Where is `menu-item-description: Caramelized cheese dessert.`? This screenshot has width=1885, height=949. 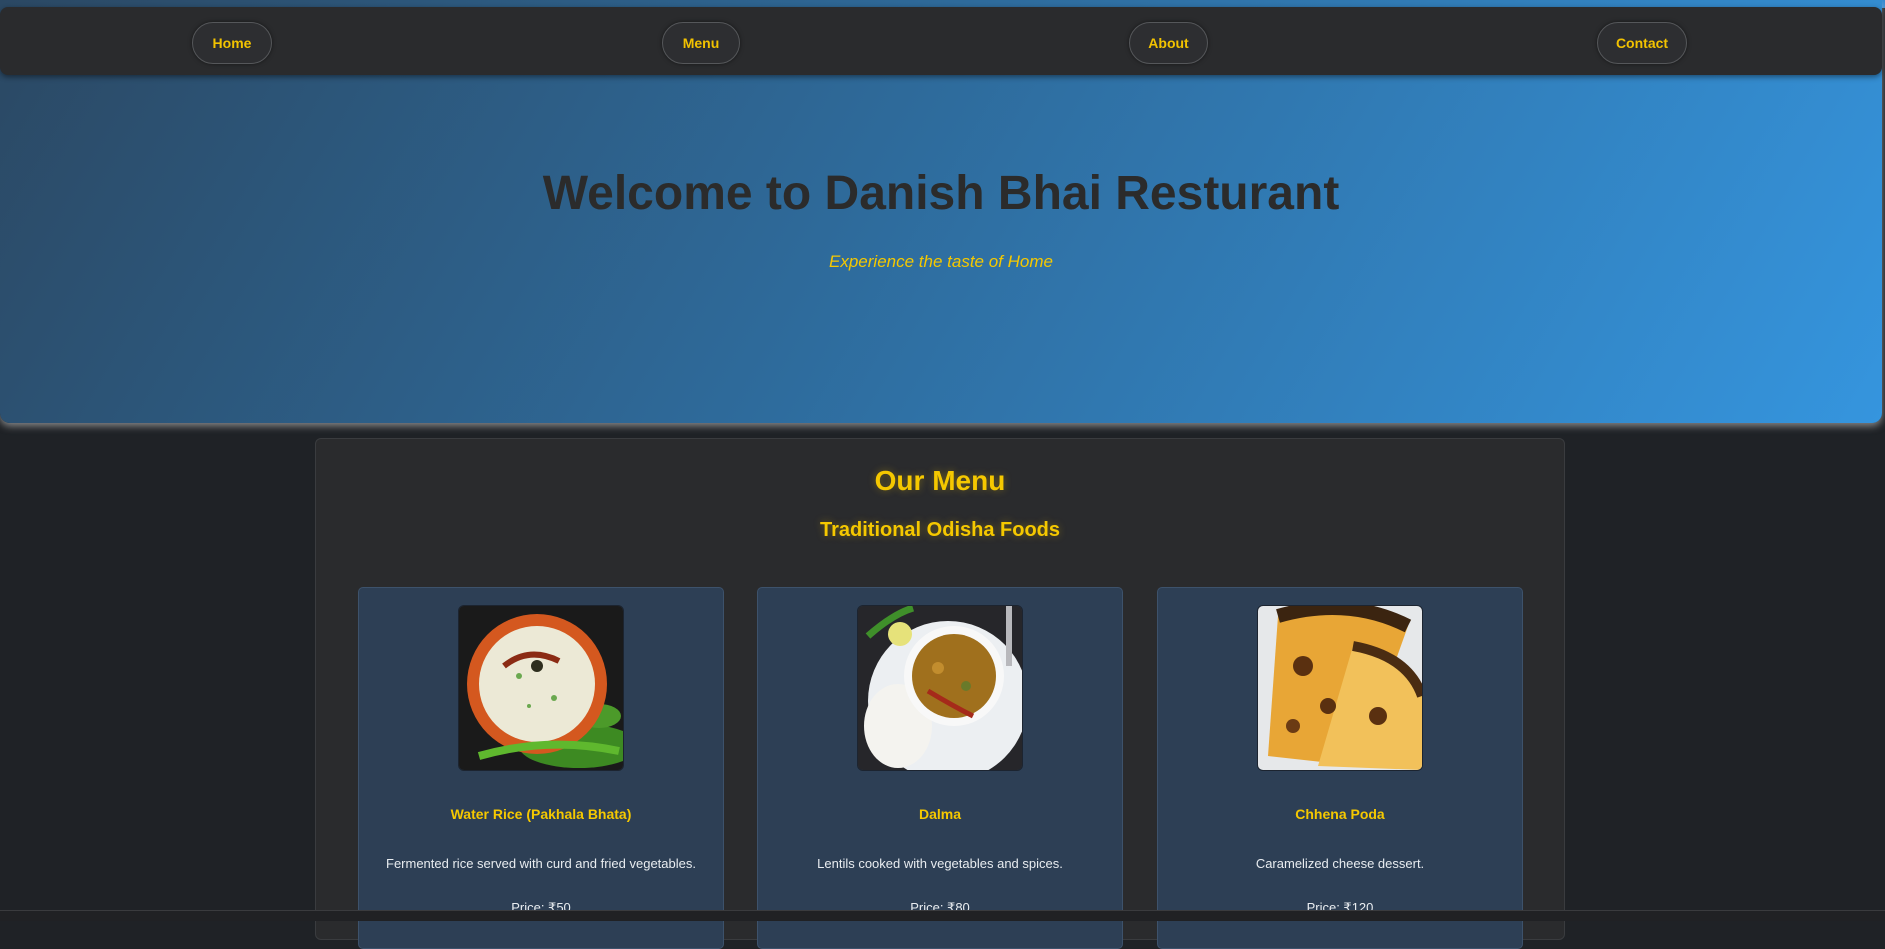 menu-item-description: Caramelized cheese dessert. is located at coordinates (1340, 863).